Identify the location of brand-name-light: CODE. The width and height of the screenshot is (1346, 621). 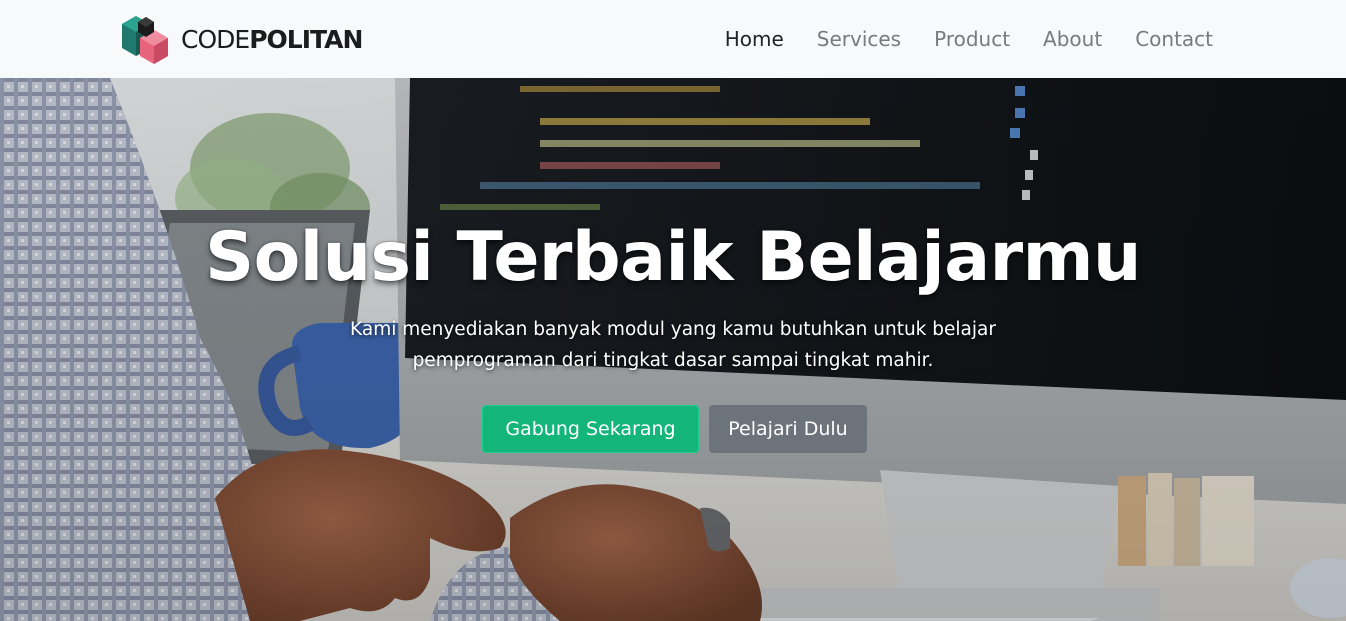
(215, 39).